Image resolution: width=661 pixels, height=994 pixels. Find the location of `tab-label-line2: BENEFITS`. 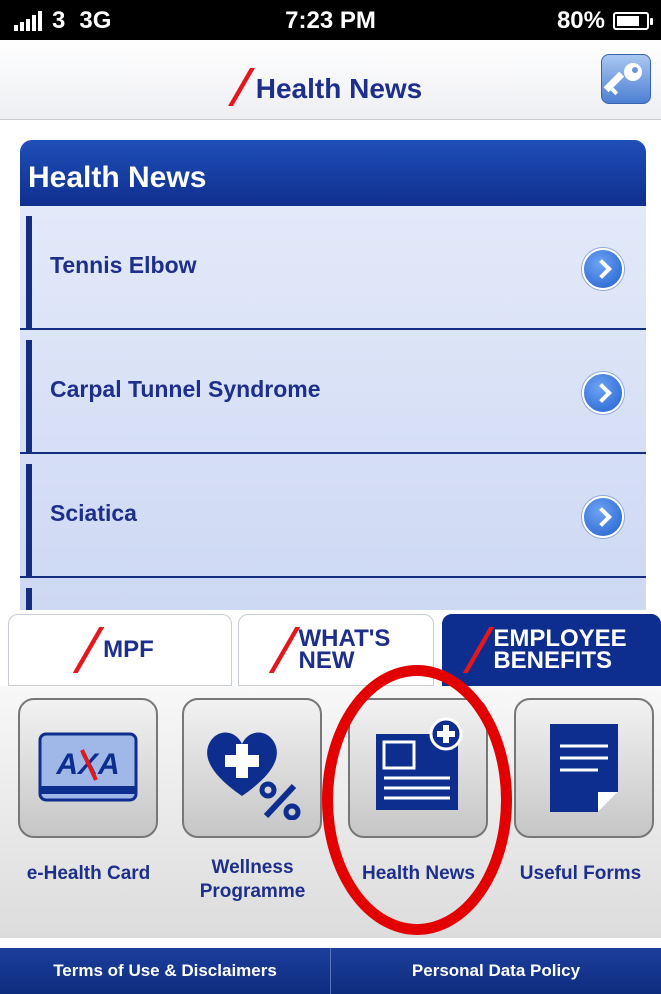

tab-label-line2: BENEFITS is located at coordinates (552, 660).